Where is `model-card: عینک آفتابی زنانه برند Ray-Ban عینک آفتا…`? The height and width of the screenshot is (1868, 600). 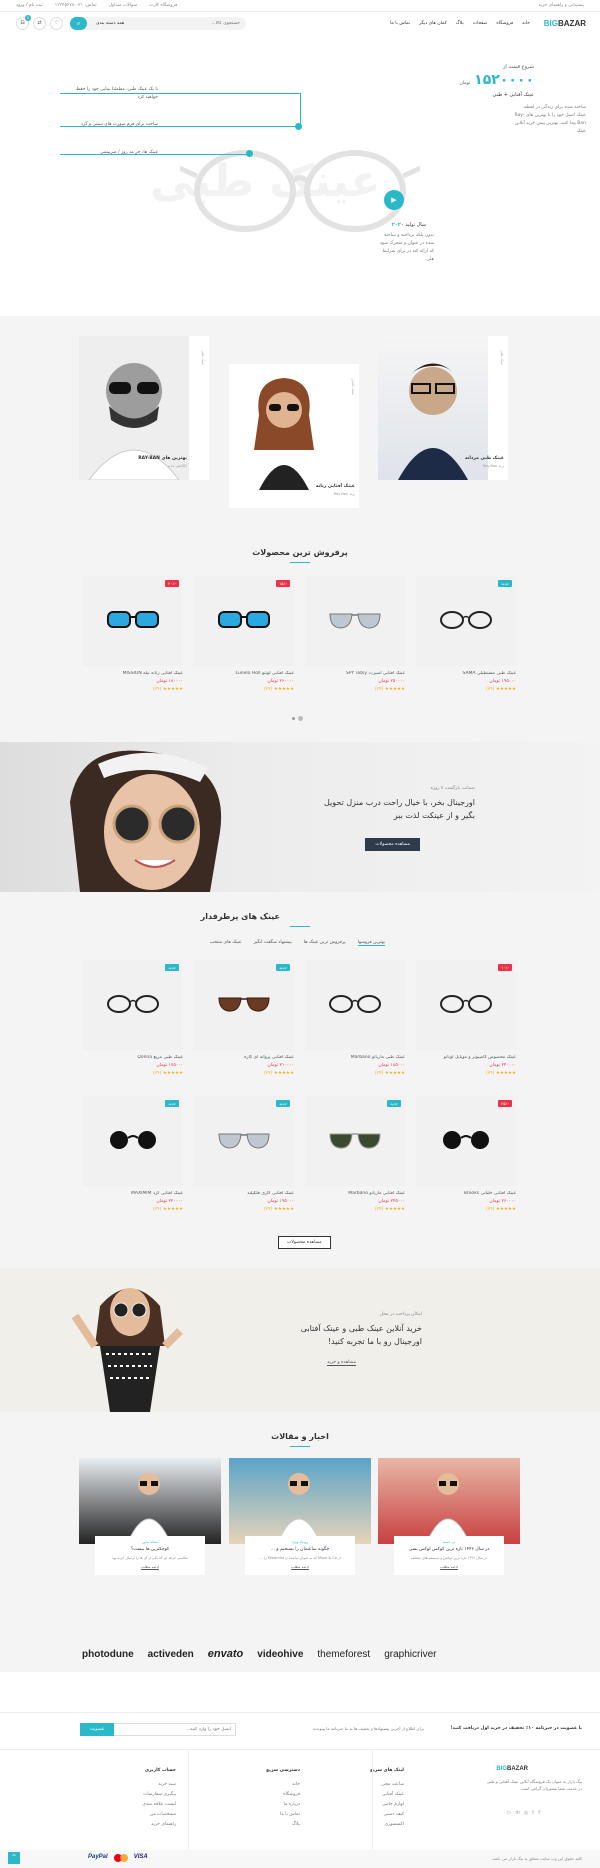
model-card: عینک آفتابی زنانه برند Ray-Ban عینک آفتا… is located at coordinates (294, 436).